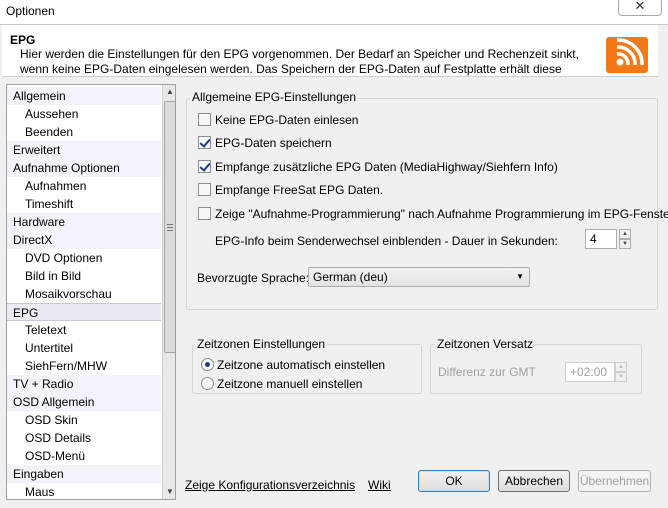 The height and width of the screenshot is (508, 668). I want to click on sidebar-item-siehfern-mhw: SiehFern/MHW, so click(84, 366).